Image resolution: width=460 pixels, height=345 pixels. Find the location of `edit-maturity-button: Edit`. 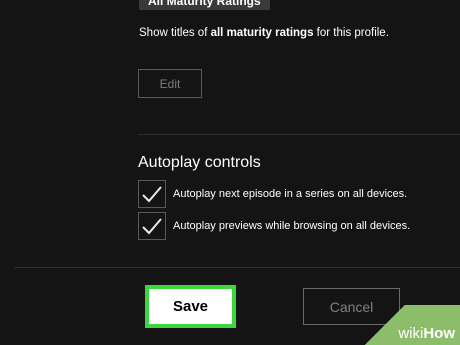

edit-maturity-button: Edit is located at coordinates (170, 83).